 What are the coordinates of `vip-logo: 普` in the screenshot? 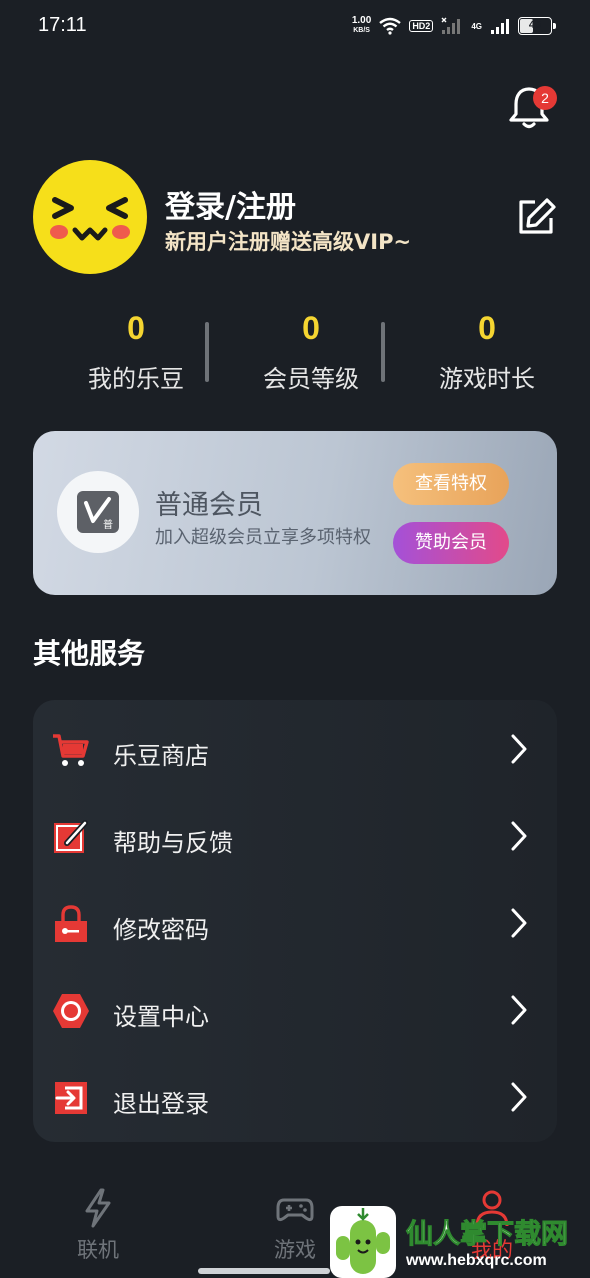 It's located at (98, 512).